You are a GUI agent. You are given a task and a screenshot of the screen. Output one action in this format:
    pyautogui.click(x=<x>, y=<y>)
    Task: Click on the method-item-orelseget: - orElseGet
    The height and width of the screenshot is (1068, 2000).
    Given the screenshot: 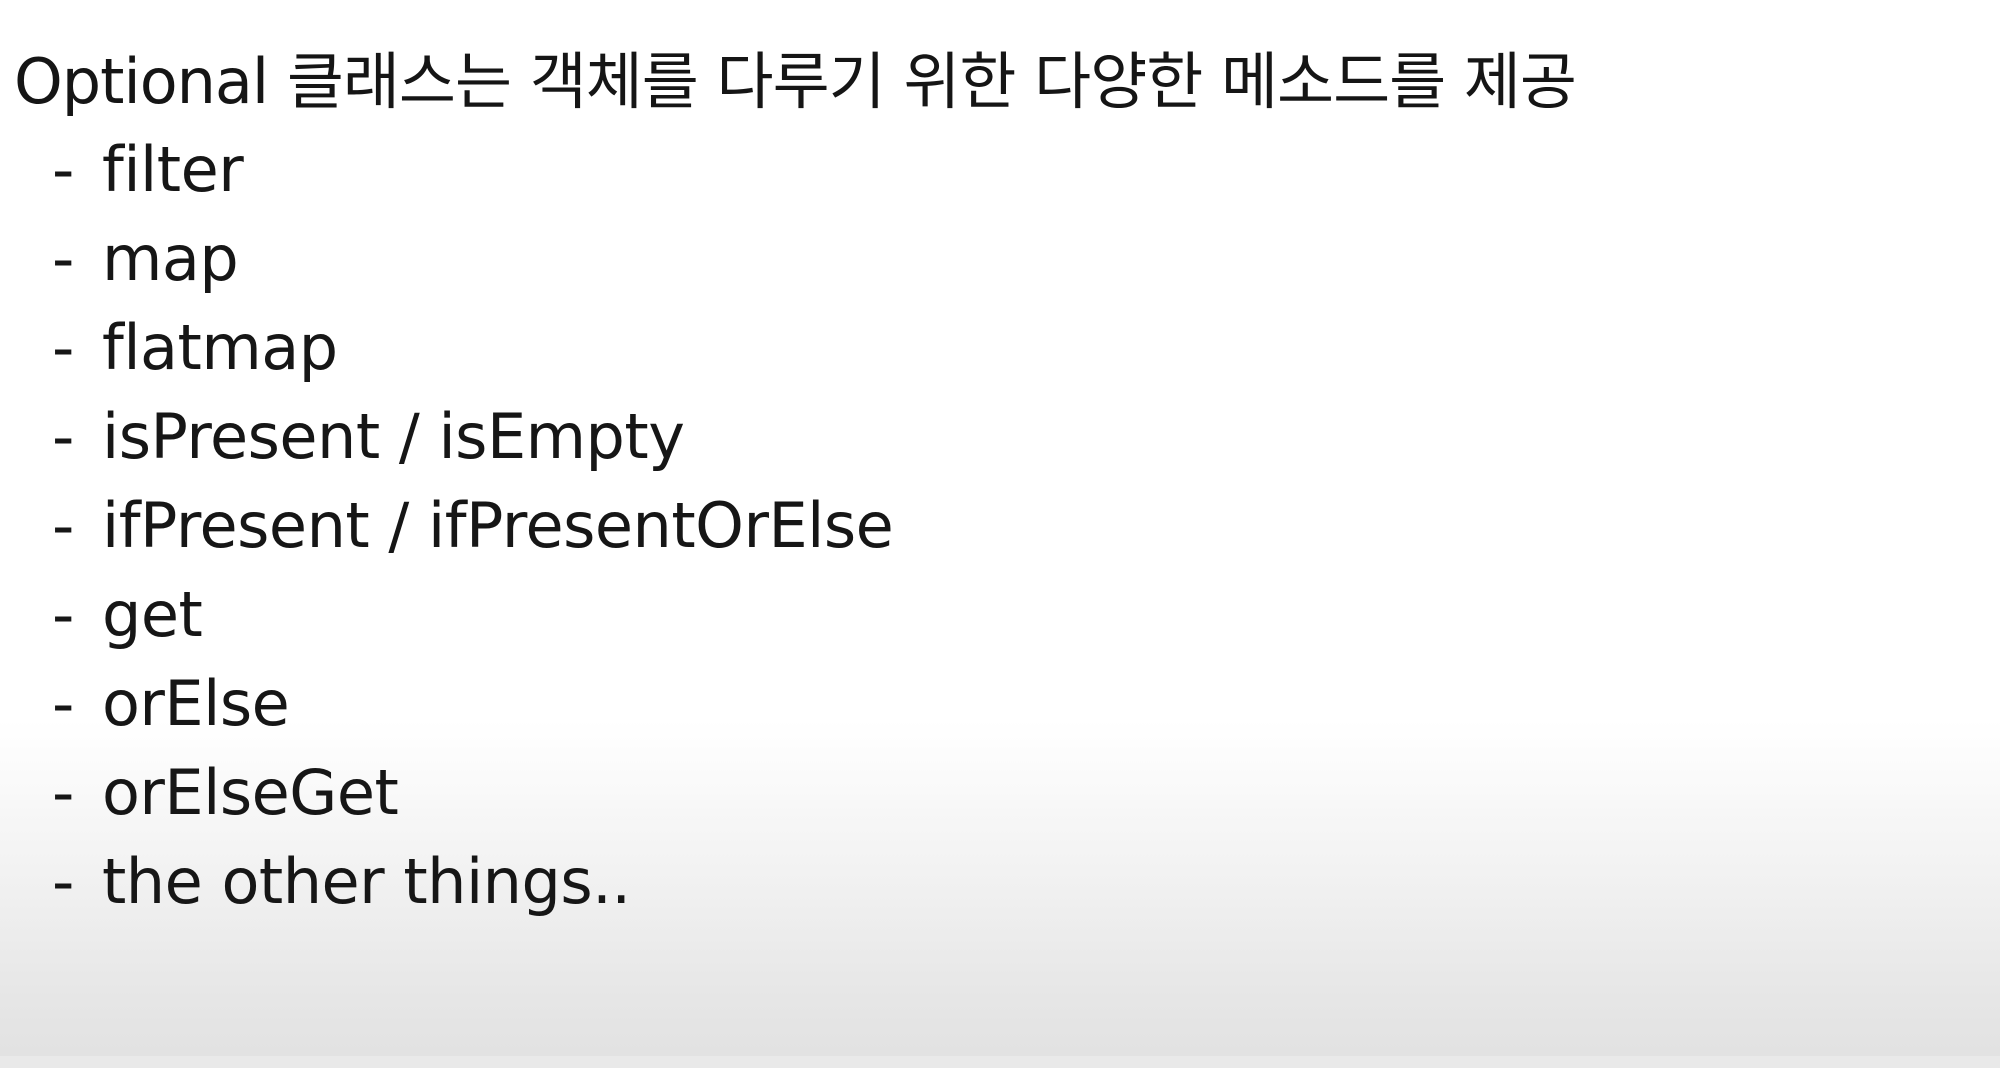 What is the action you would take?
    pyautogui.click(x=472, y=792)
    